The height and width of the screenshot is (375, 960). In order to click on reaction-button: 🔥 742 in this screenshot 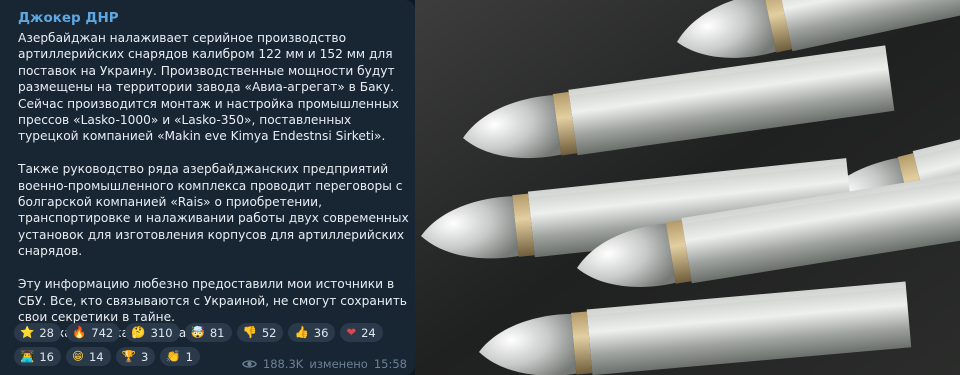, I will do `click(93, 332)`.